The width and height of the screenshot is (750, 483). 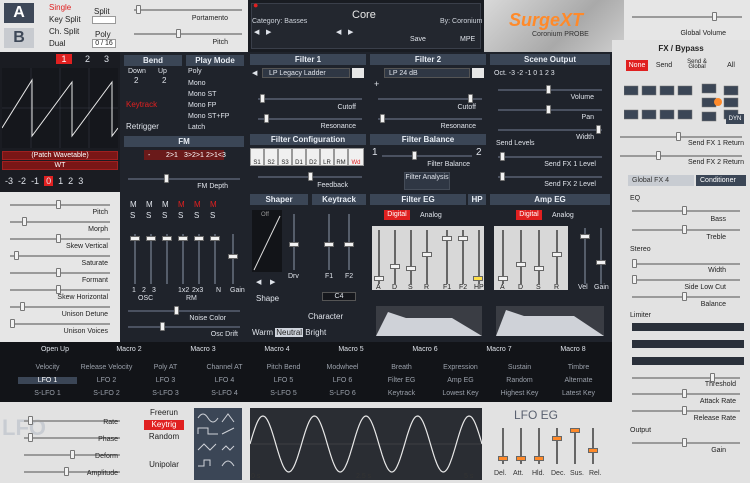 I want to click on filter-eg-analog: Analog, so click(x=431, y=215).